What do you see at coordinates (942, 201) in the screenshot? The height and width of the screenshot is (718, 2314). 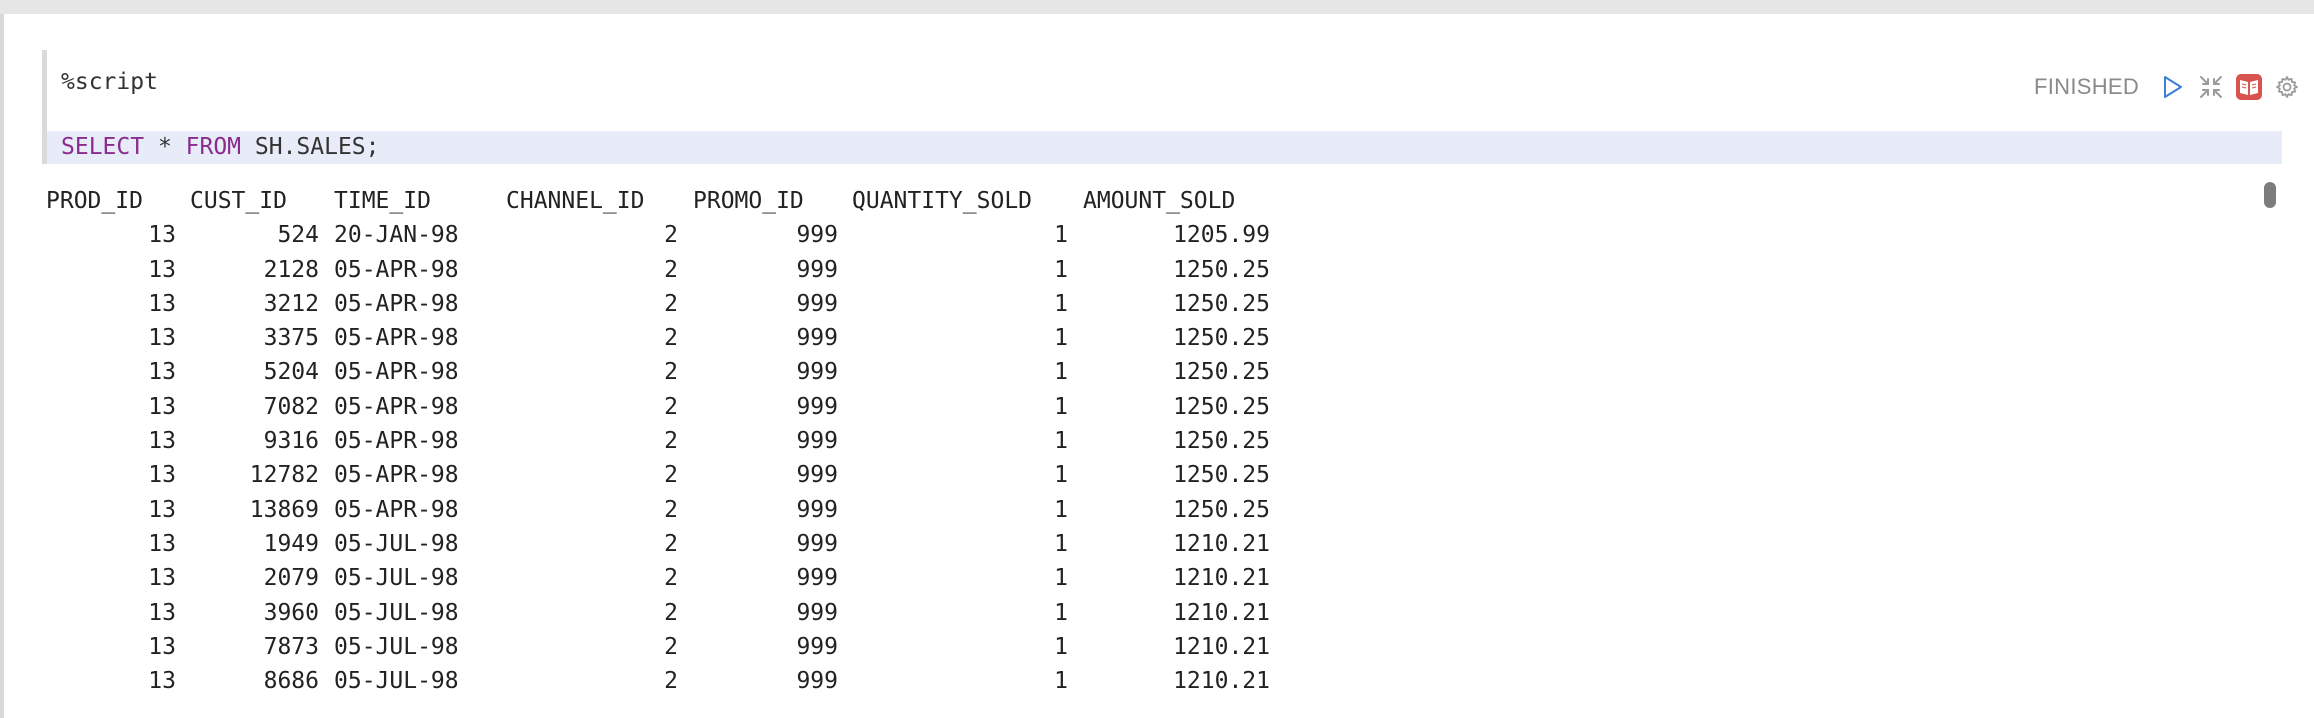 I see `header-quantity-sold: QUANTITY_SOLD` at bounding box center [942, 201].